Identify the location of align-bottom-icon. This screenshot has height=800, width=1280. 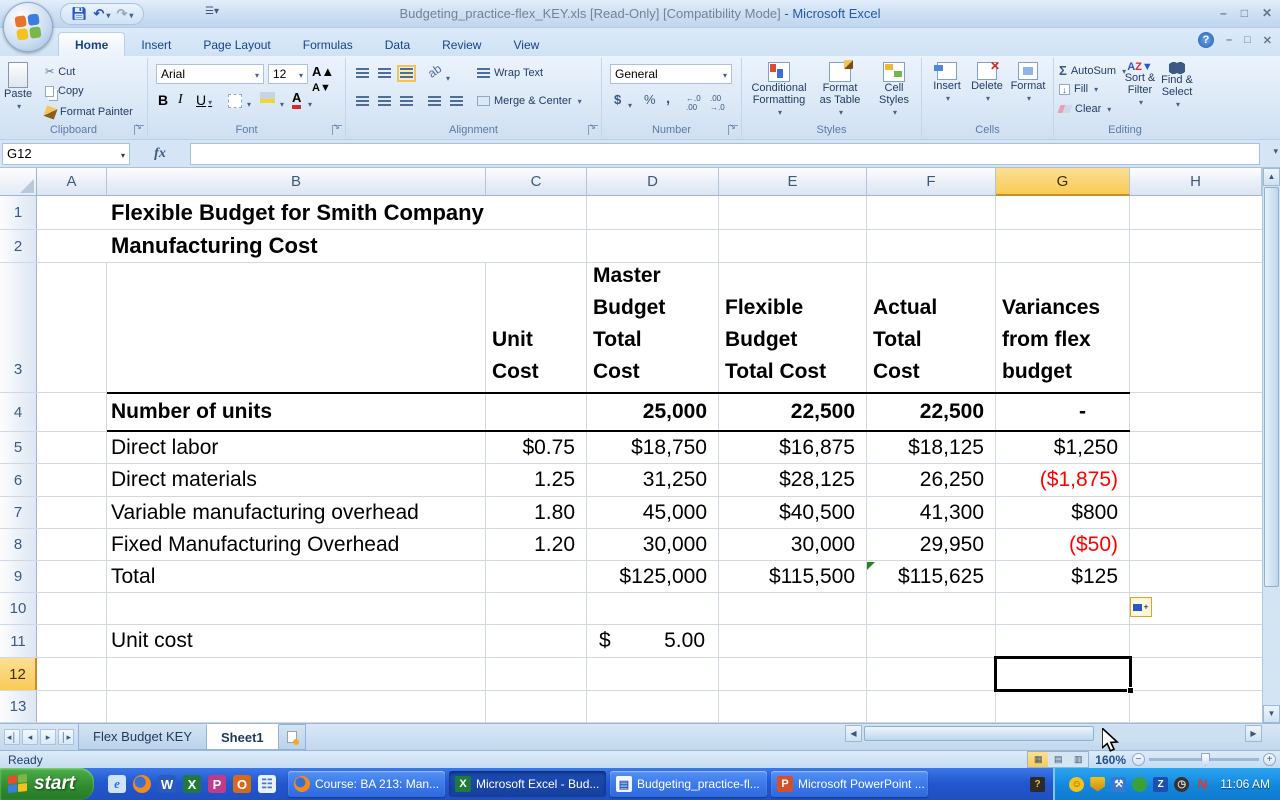
(406, 73).